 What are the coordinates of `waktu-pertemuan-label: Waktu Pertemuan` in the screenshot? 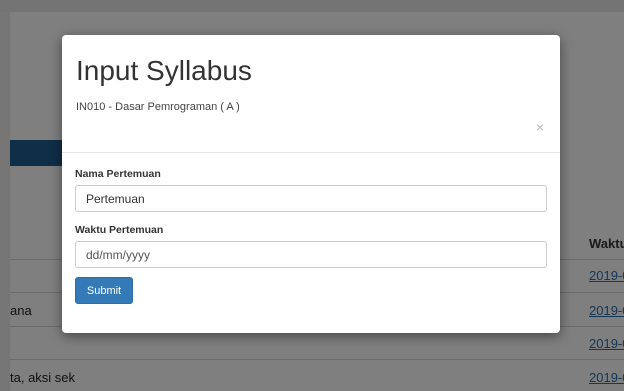 It's located at (119, 230).